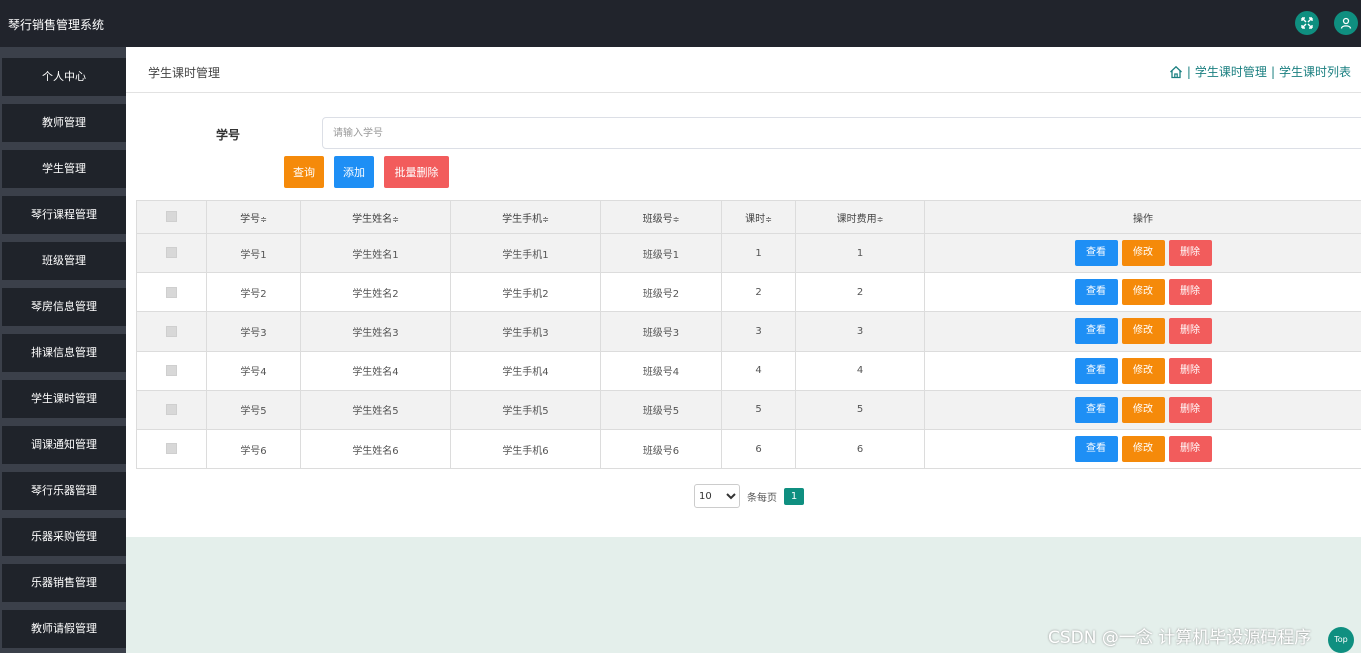  Describe the element at coordinates (1231, 71) in the screenshot. I see `breadcrumb-item-management: 学生课时管理` at that location.